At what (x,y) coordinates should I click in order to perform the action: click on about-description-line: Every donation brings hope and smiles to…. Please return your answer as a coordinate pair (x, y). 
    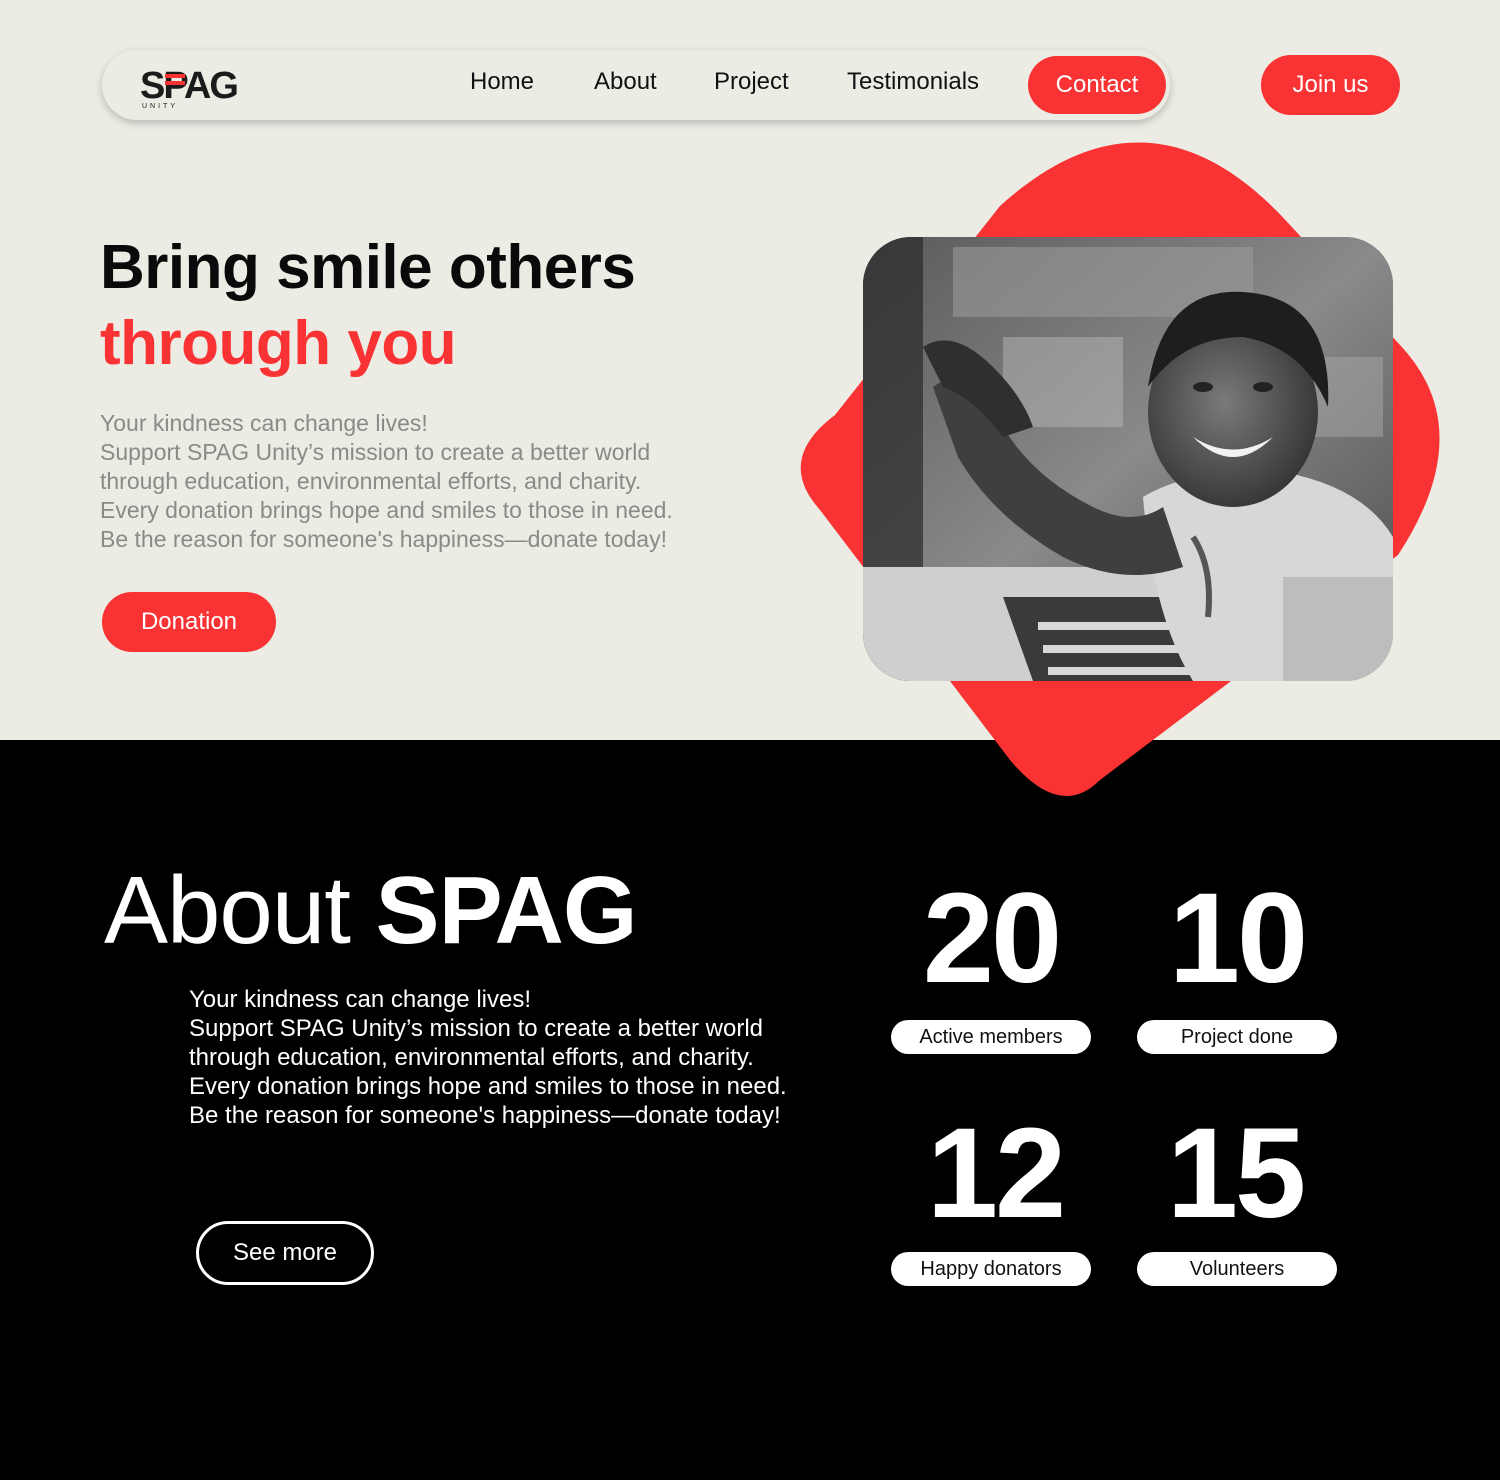
    Looking at the image, I should click on (488, 1086).